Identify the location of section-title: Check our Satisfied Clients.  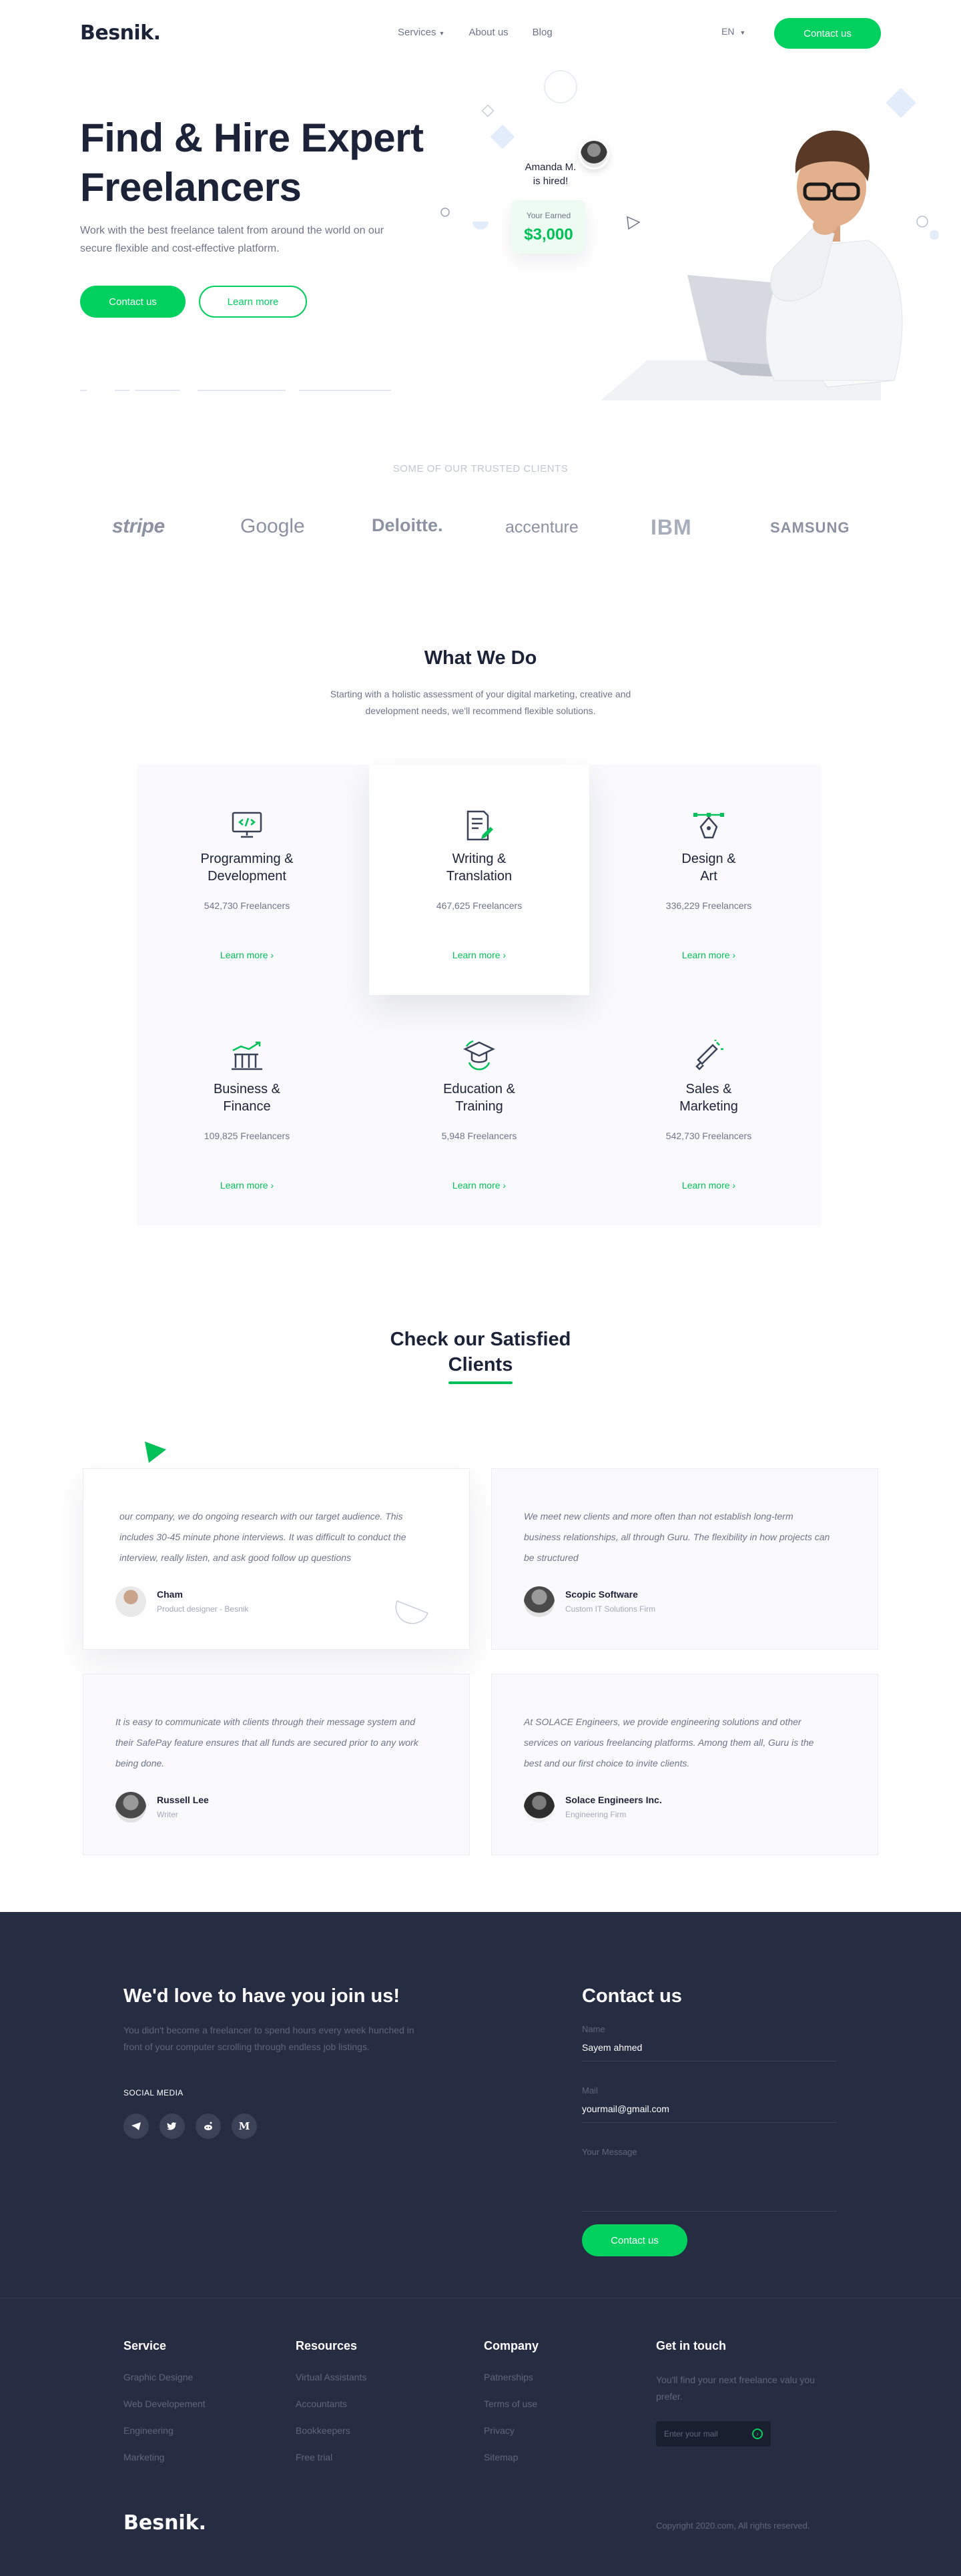
(480, 1352).